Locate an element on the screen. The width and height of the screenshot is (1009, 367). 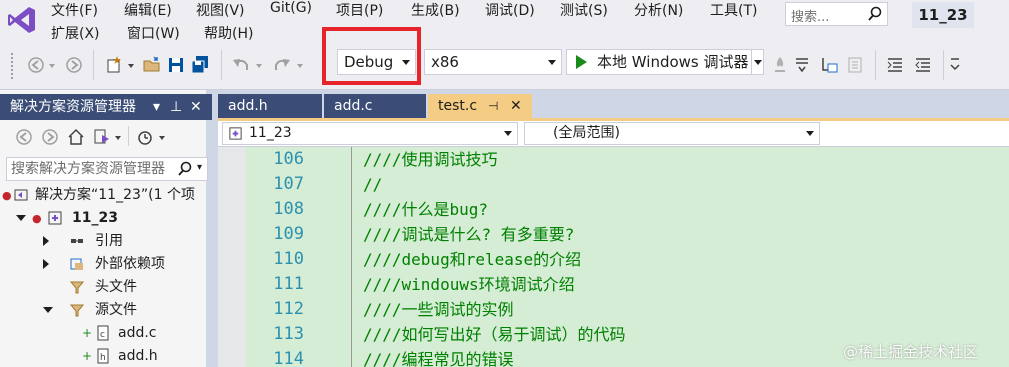
play-icon is located at coordinates (581, 62).